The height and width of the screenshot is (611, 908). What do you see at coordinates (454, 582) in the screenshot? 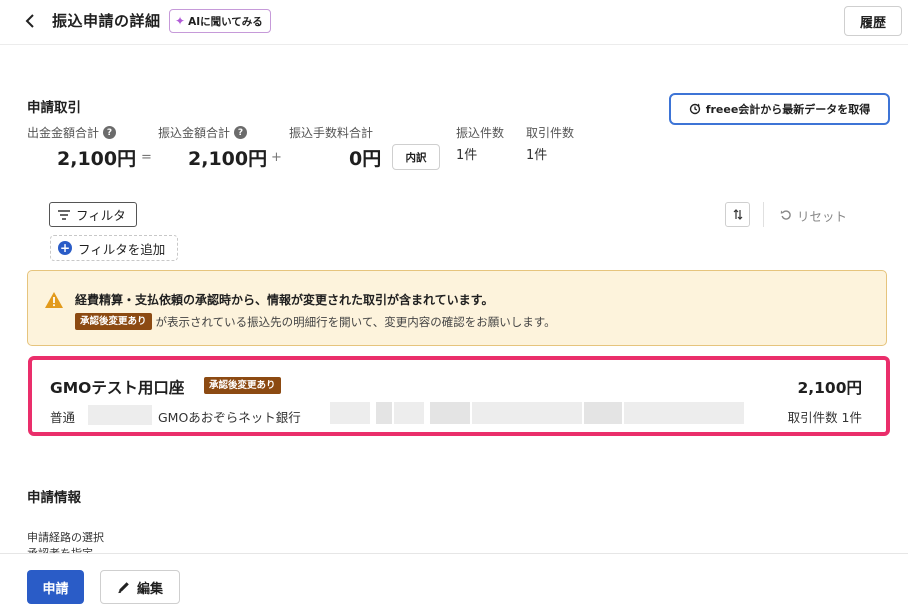
I see `action-footer: 申請 編集` at bounding box center [454, 582].